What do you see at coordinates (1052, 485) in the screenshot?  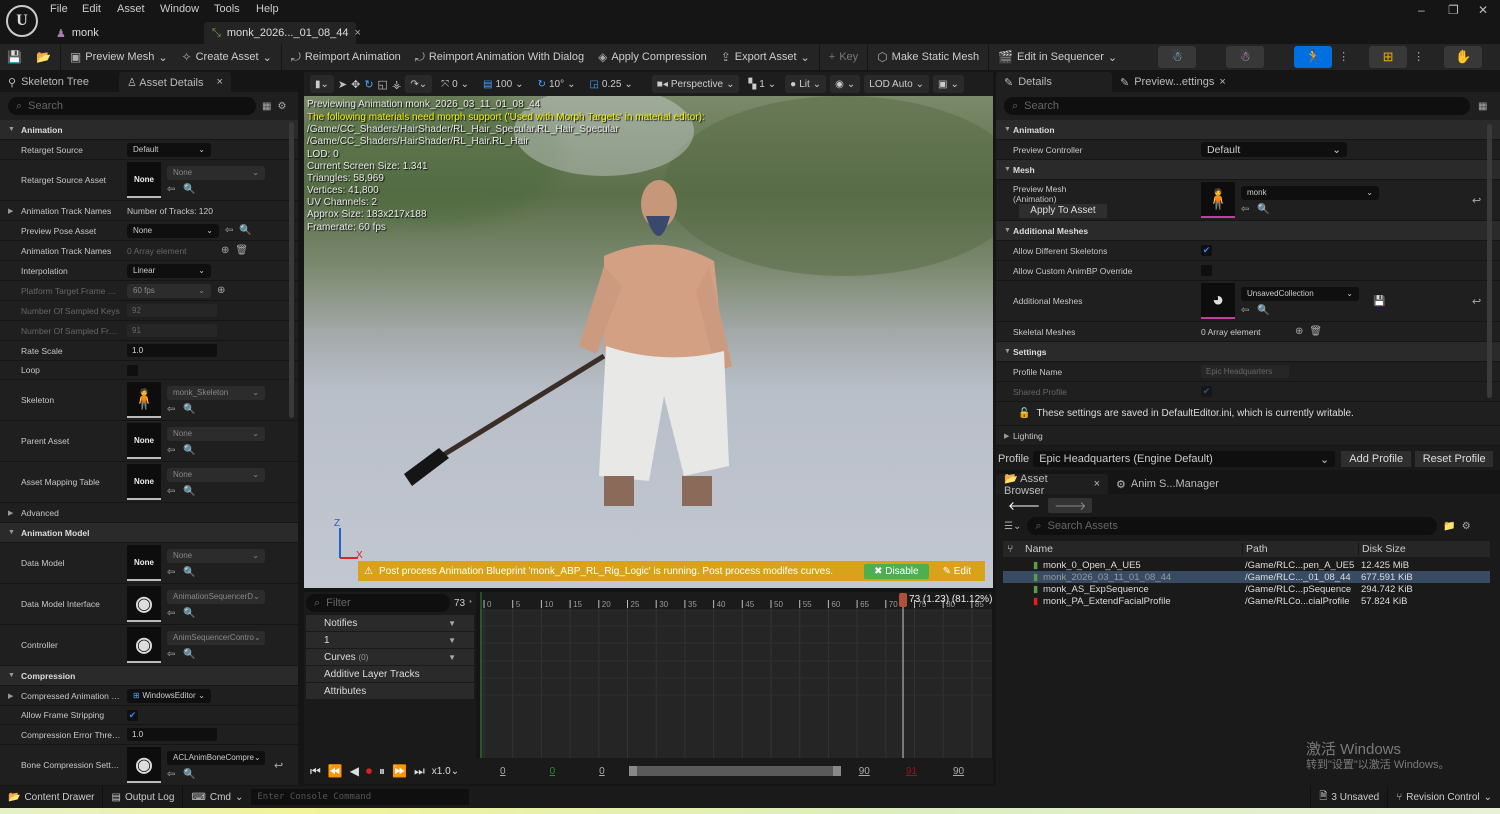 I see `tab-asset-browser: 📂 Asset Browser ×` at bounding box center [1052, 485].